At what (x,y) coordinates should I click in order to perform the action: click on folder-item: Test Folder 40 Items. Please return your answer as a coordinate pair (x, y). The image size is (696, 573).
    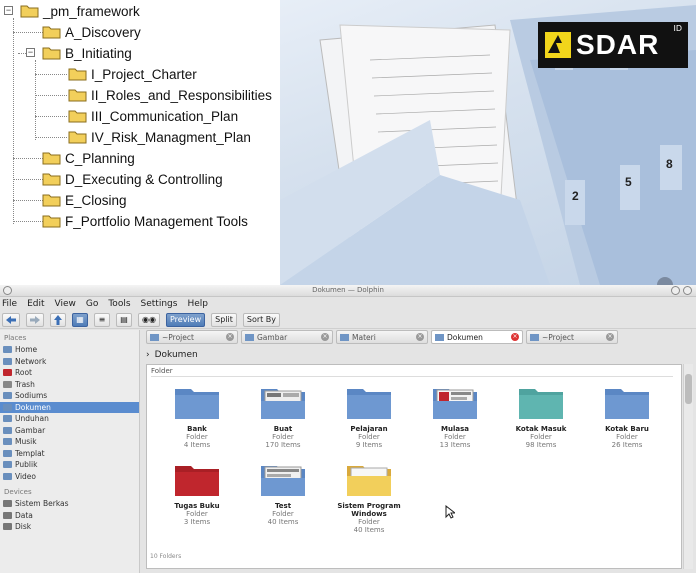
    Looking at the image, I should click on (283, 493).